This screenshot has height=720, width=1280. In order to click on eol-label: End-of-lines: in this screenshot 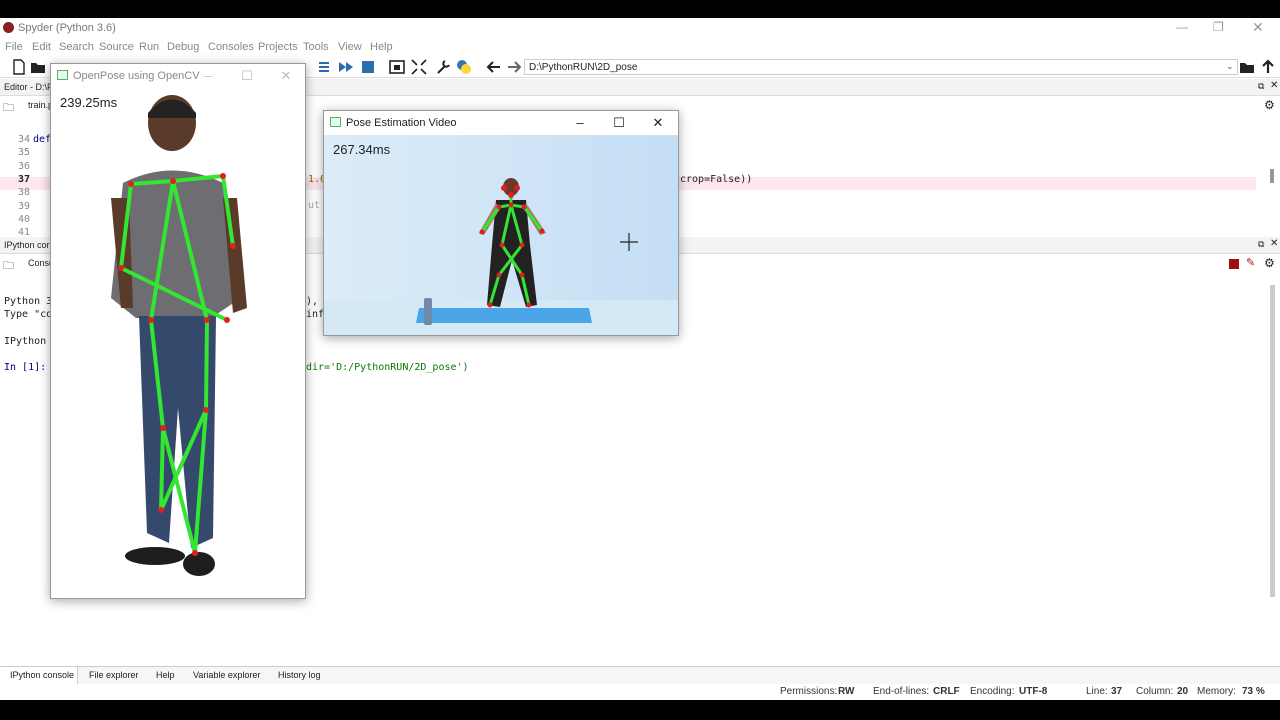, I will do `click(901, 691)`.